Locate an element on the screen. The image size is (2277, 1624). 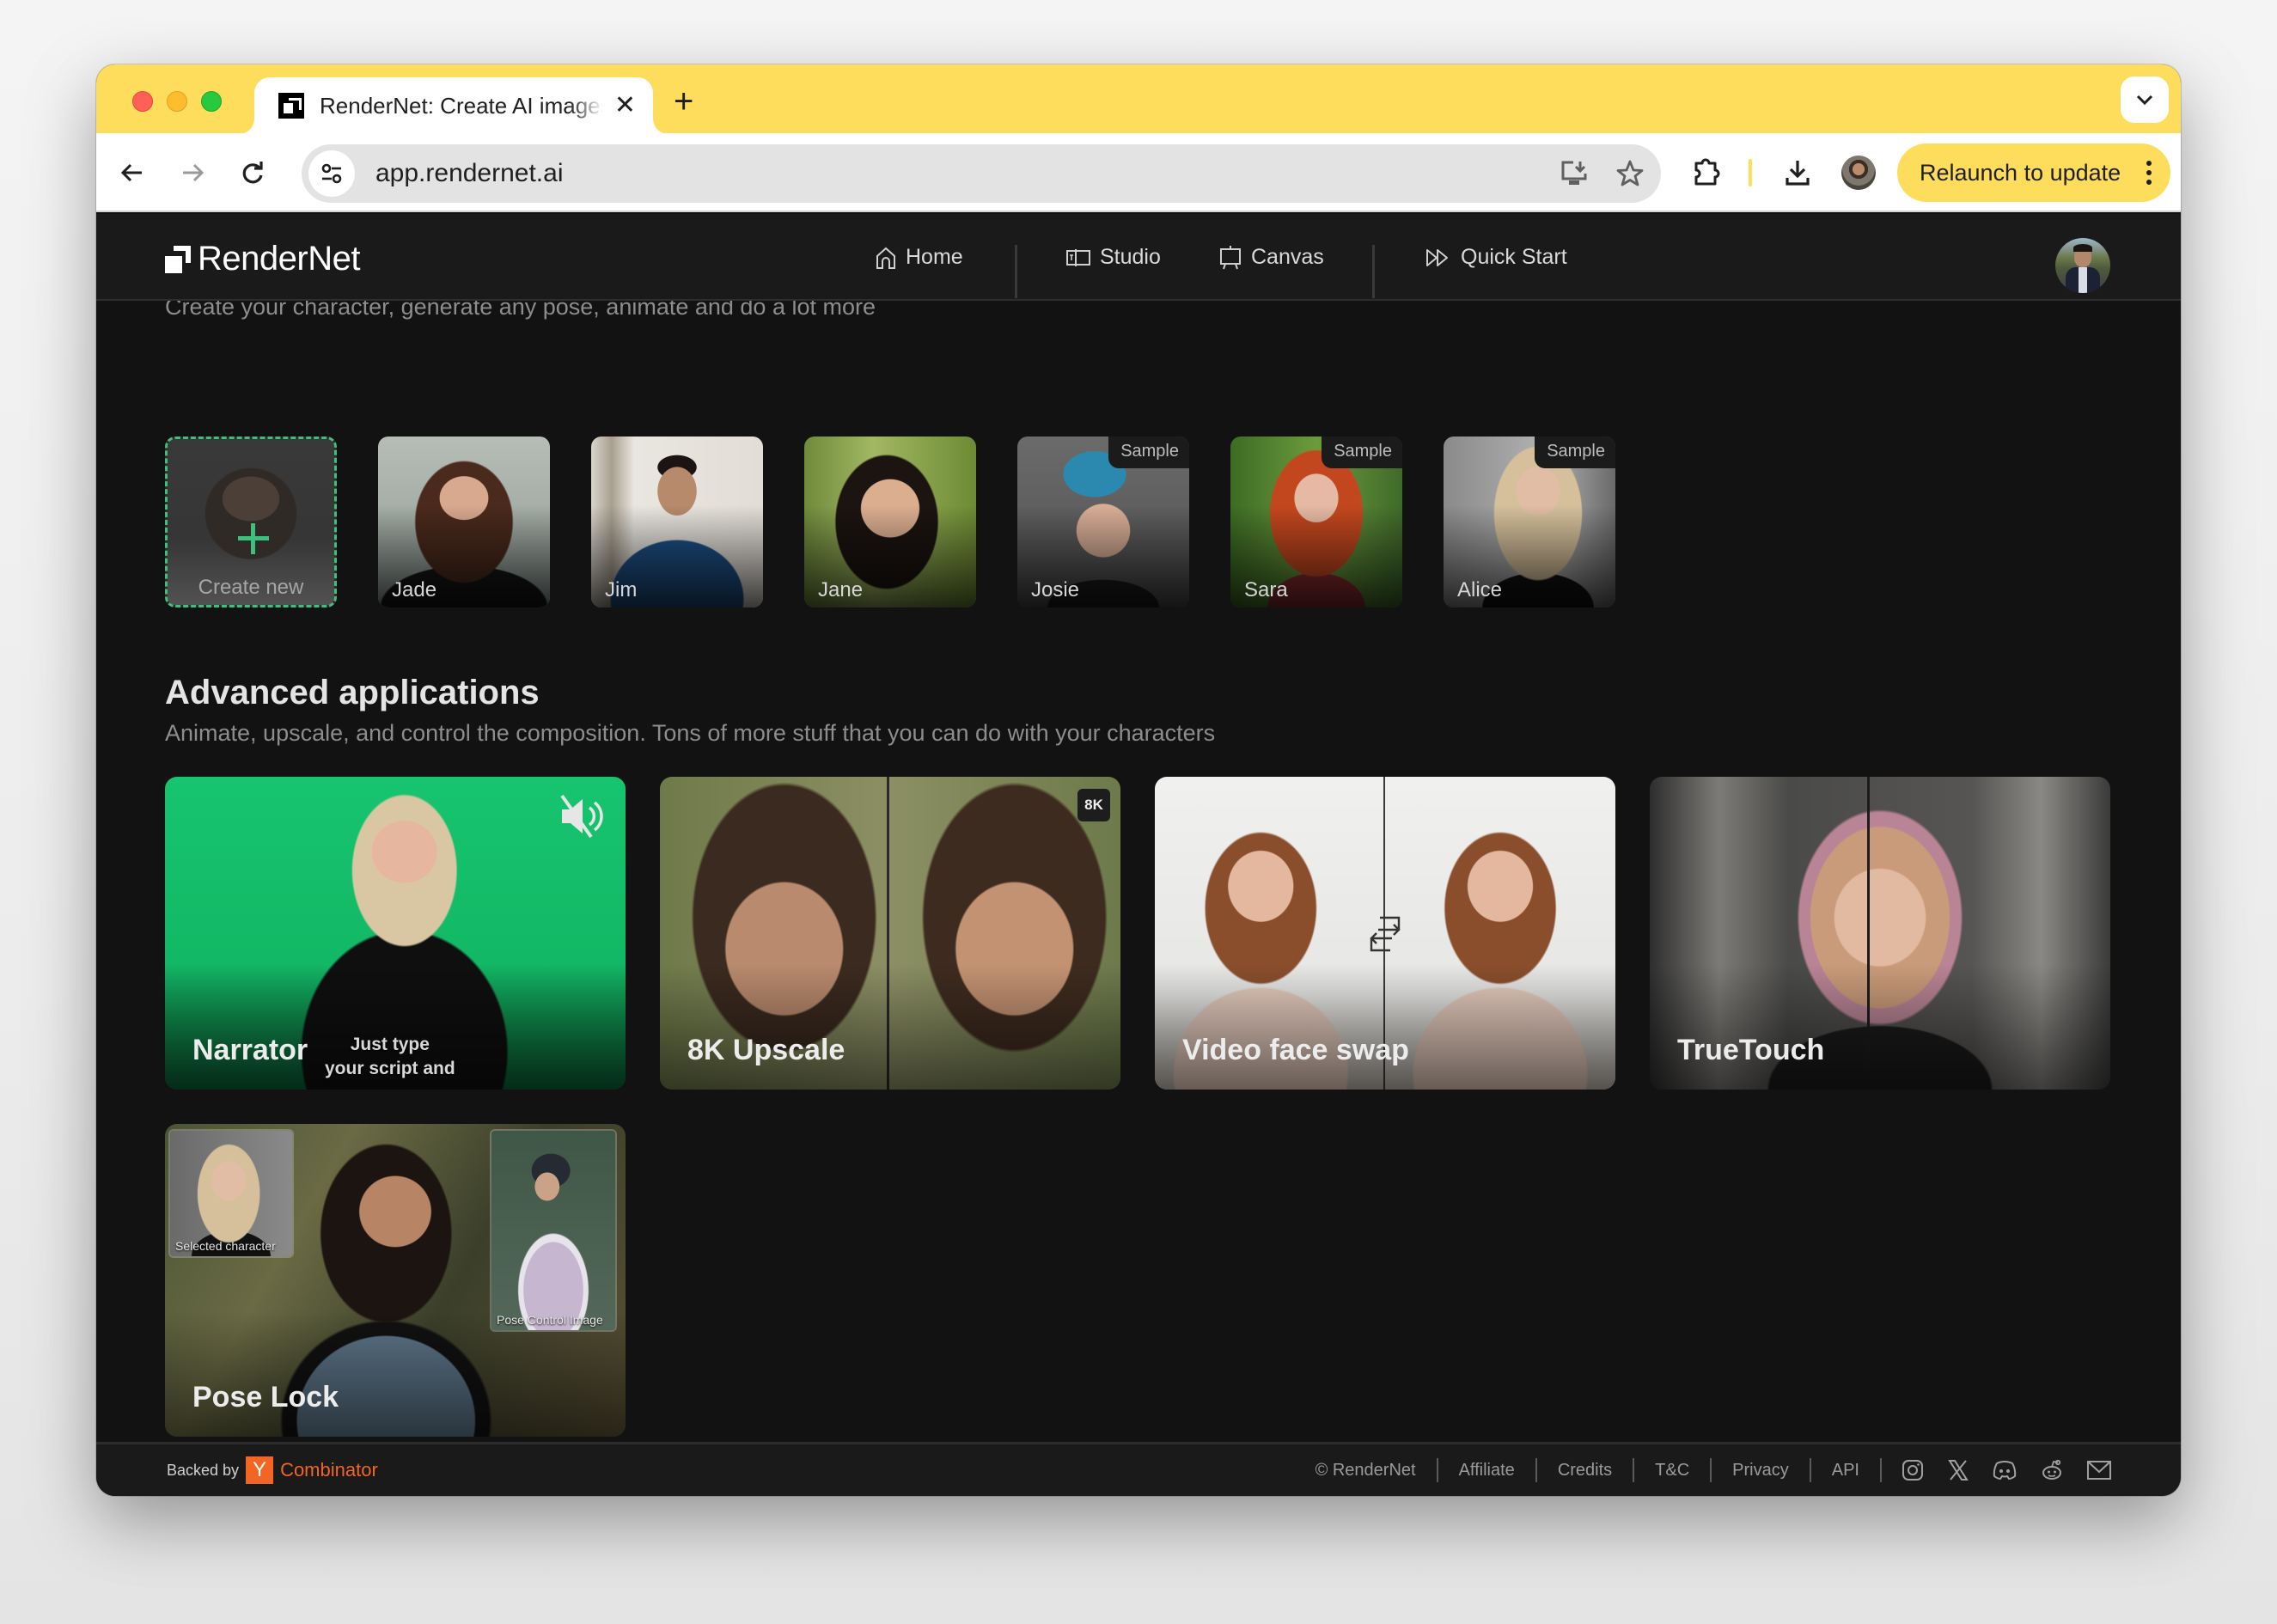
app-title: Narrator is located at coordinates (250, 1050).